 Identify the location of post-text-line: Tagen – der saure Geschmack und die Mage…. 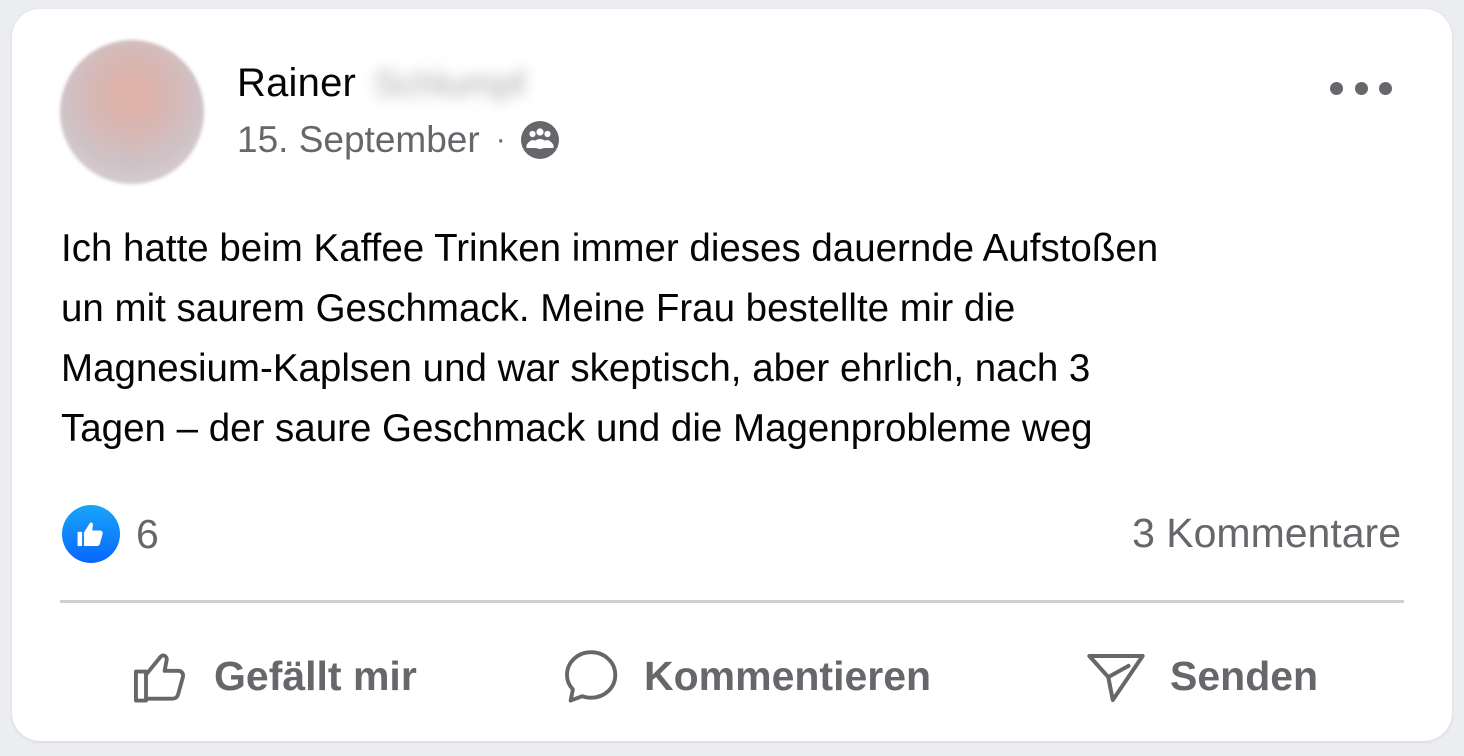
(577, 428).